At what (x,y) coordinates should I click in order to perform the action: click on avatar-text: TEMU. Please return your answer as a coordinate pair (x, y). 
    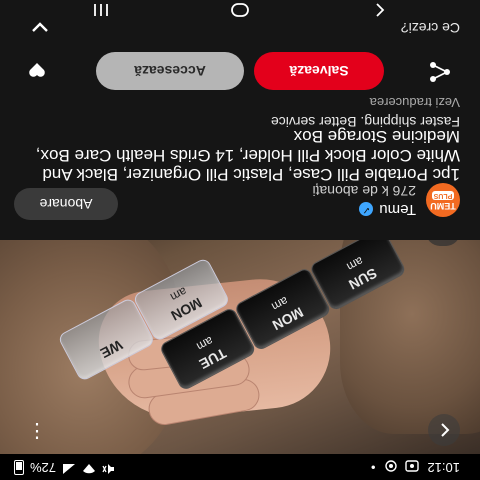
    Looking at the image, I should click on (443, 206).